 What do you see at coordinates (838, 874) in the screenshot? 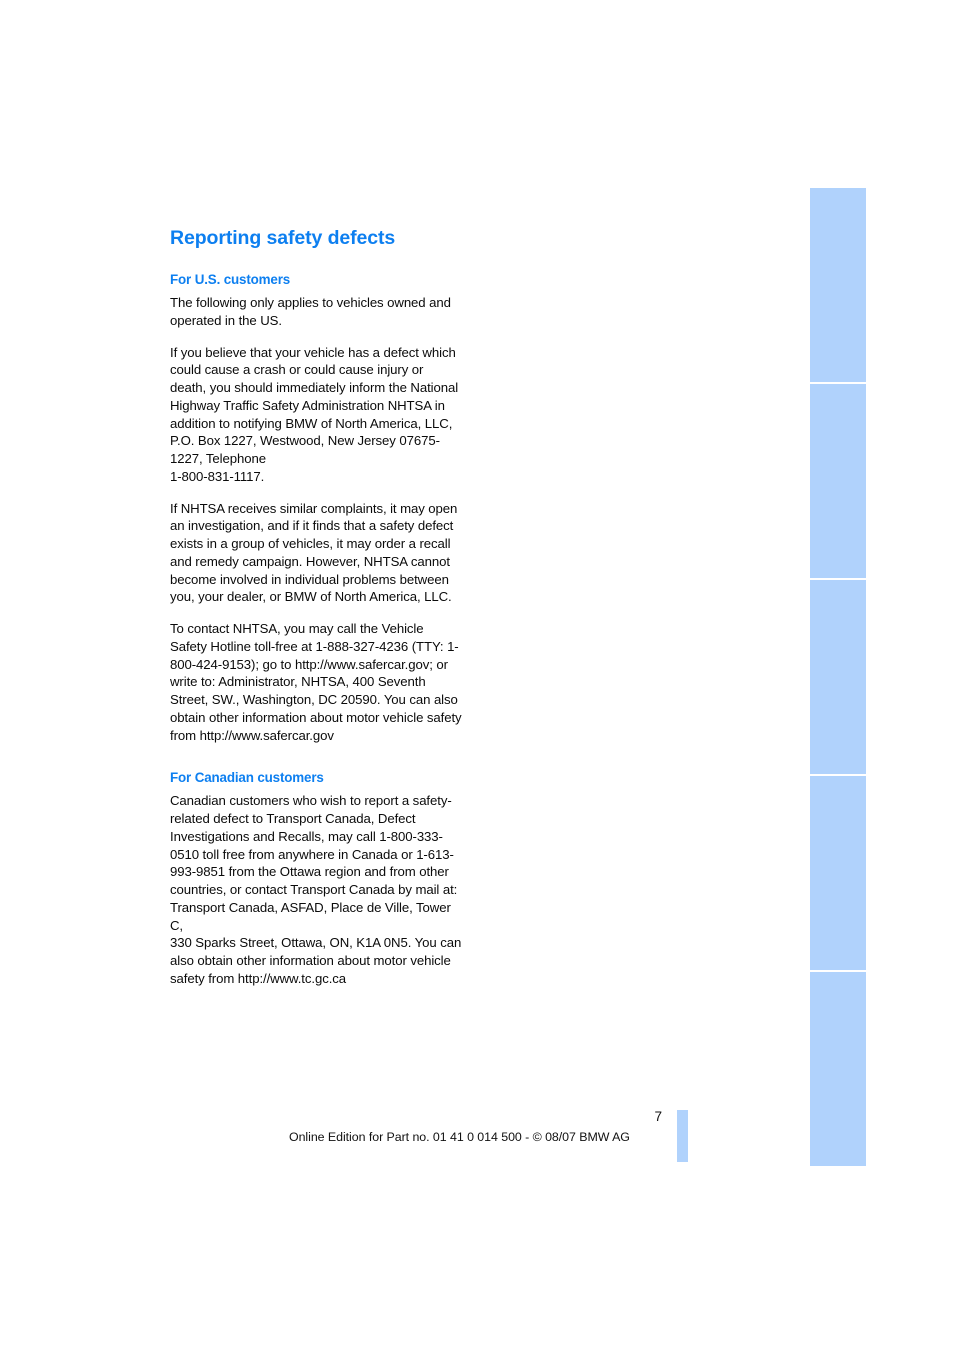
I see `thumb-tab-mobility: Mobility` at bounding box center [838, 874].